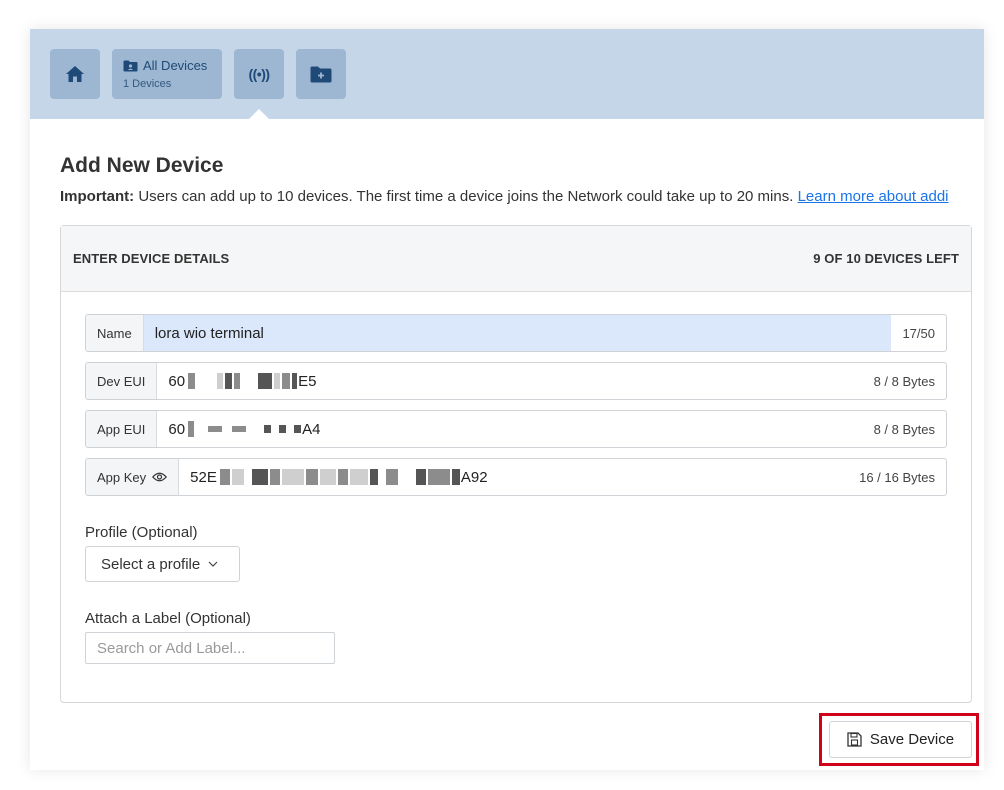 This screenshot has width=1004, height=790. I want to click on app-key-byte-count: 16 / 16 Bytes, so click(897, 477).